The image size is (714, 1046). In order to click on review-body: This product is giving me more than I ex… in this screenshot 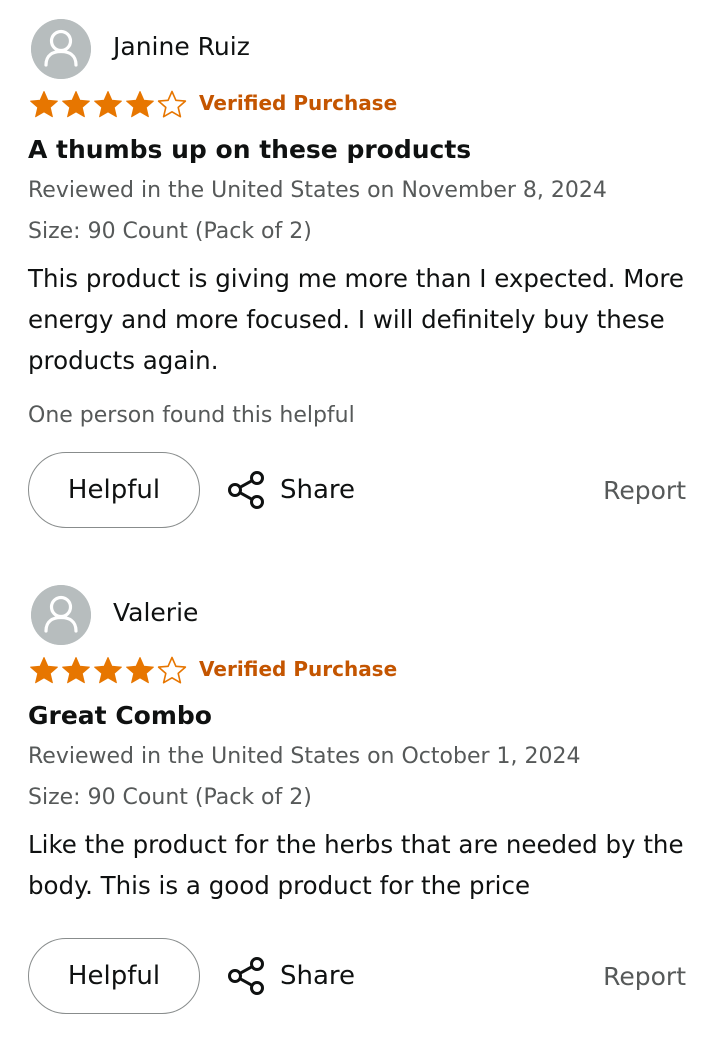, I will do `click(356, 319)`.